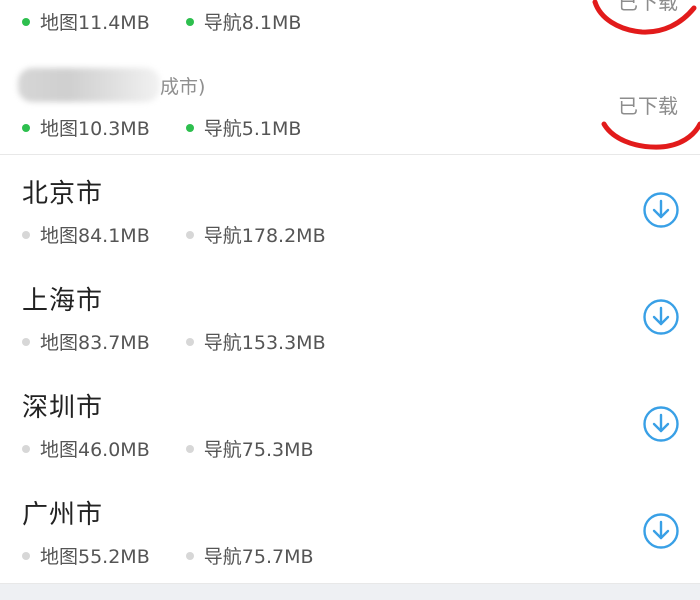 The width and height of the screenshot is (700, 600). I want to click on region-name: 深圳市, so click(63, 408).